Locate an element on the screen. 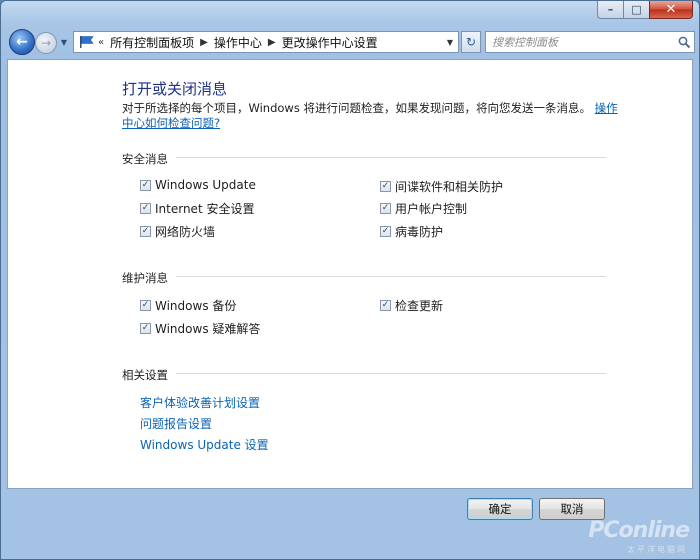  cancel-button: 取消 is located at coordinates (572, 509).